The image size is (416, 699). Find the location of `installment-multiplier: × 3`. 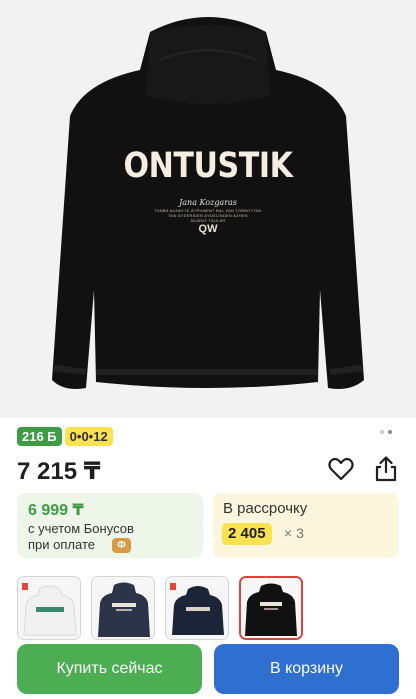

installment-multiplier: × 3 is located at coordinates (294, 533).